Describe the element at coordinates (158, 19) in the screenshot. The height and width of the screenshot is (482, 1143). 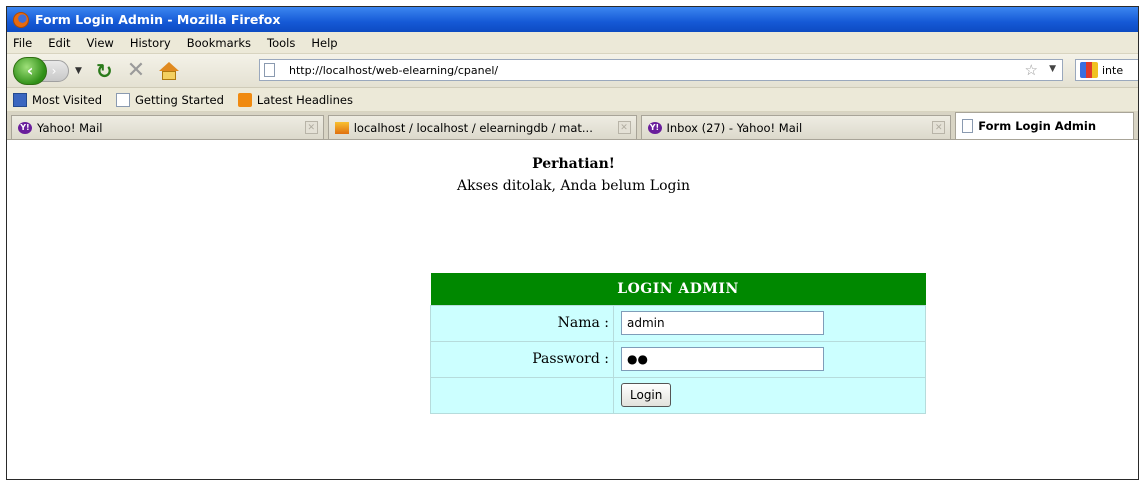
I see `window-title: Form Login Admin - Mozilla Firefox` at that location.